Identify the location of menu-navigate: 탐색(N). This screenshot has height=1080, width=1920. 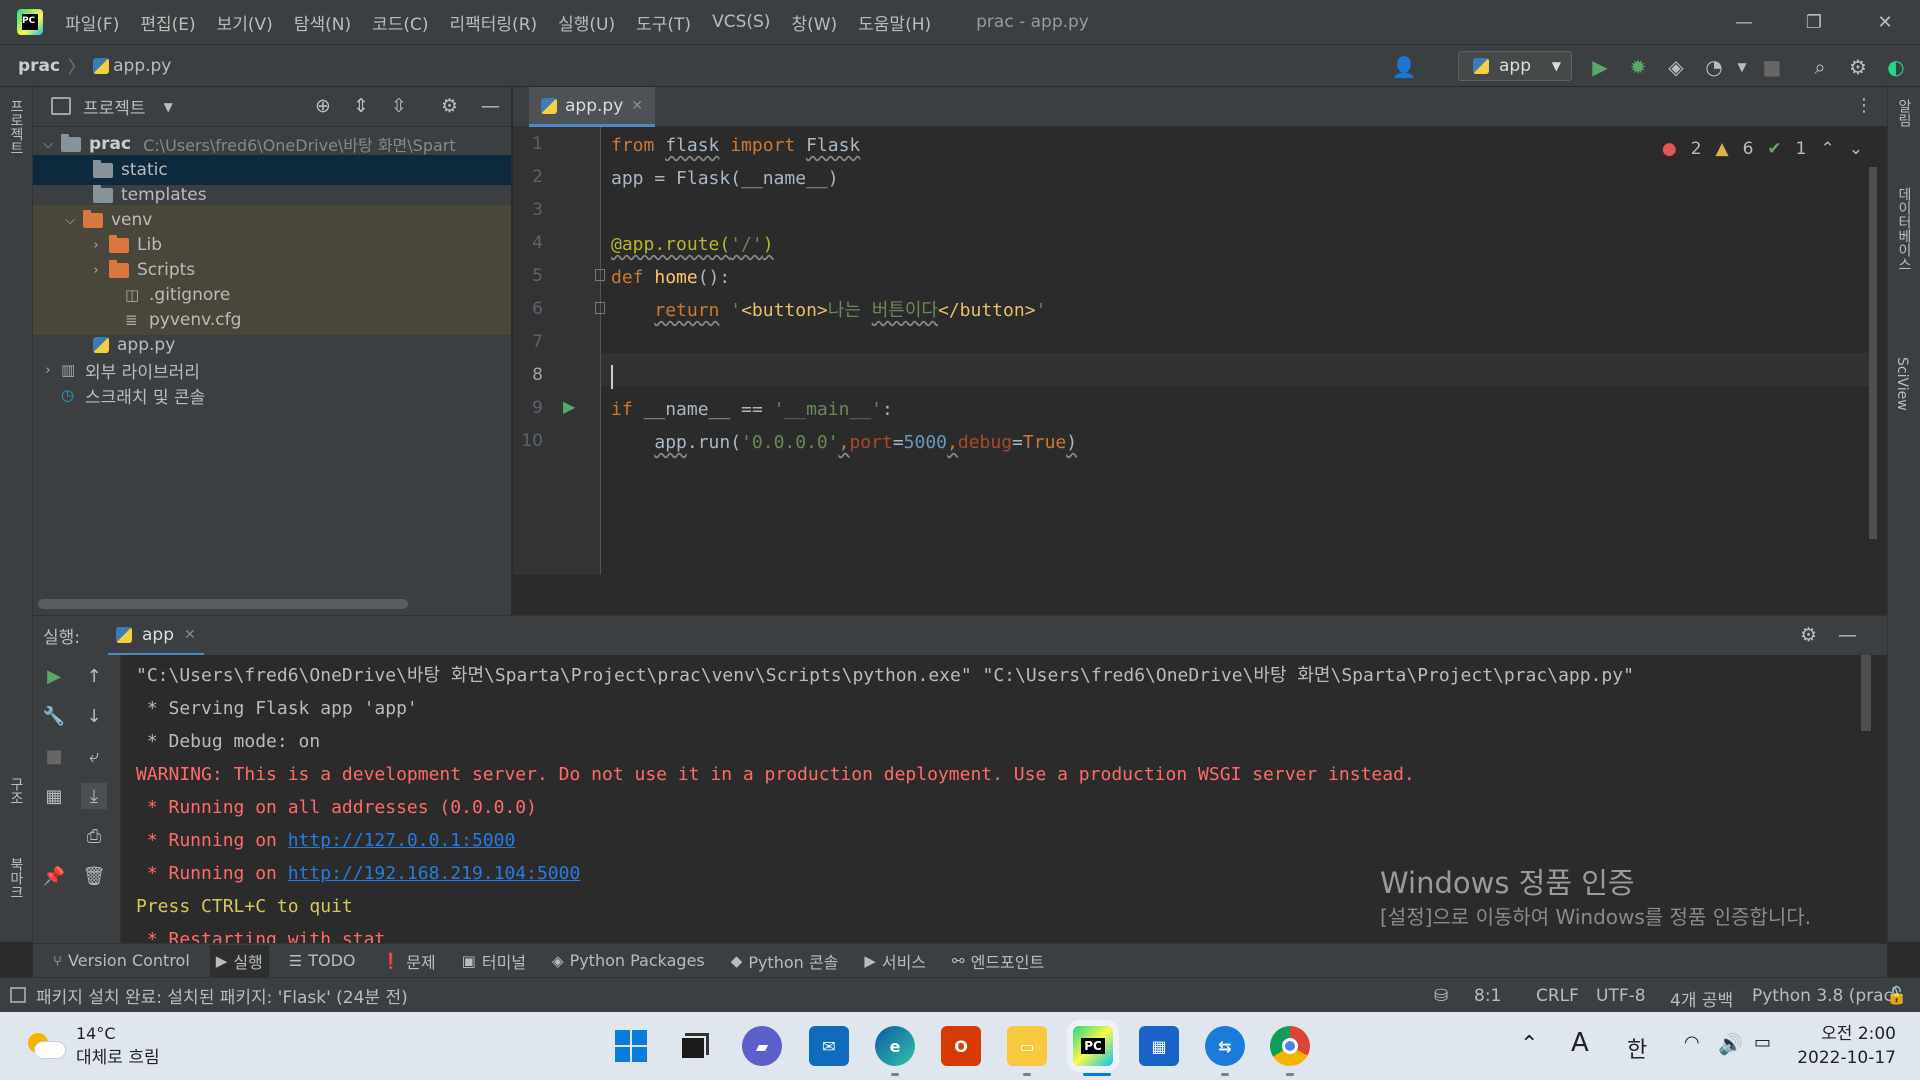
(322, 22).